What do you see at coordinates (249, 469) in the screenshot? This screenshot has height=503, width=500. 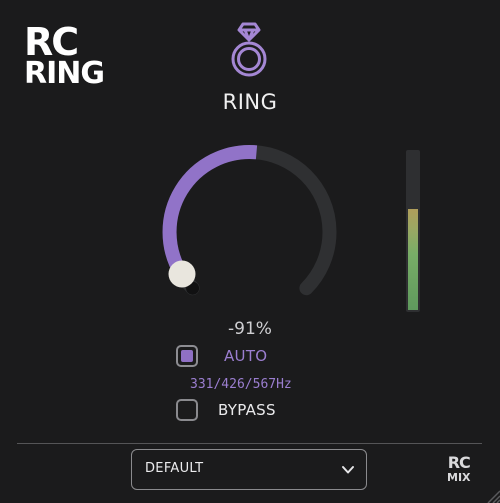 I see `preset-dropdown: DEFAULT` at bounding box center [249, 469].